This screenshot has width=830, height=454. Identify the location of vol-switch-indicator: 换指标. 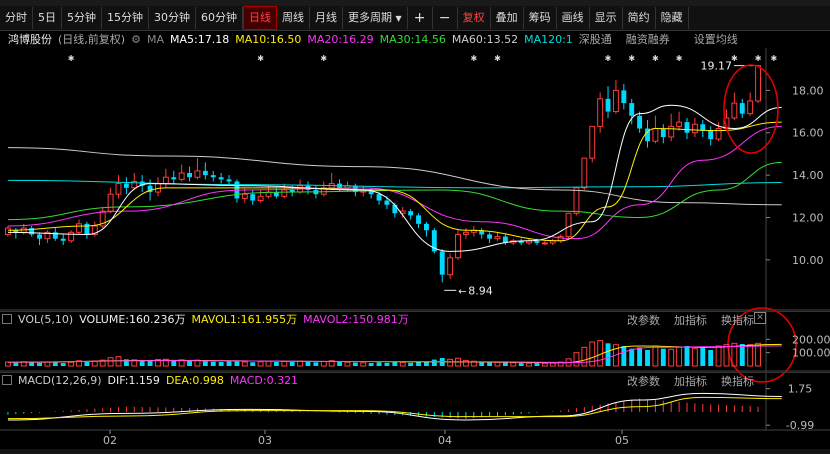
(737, 320).